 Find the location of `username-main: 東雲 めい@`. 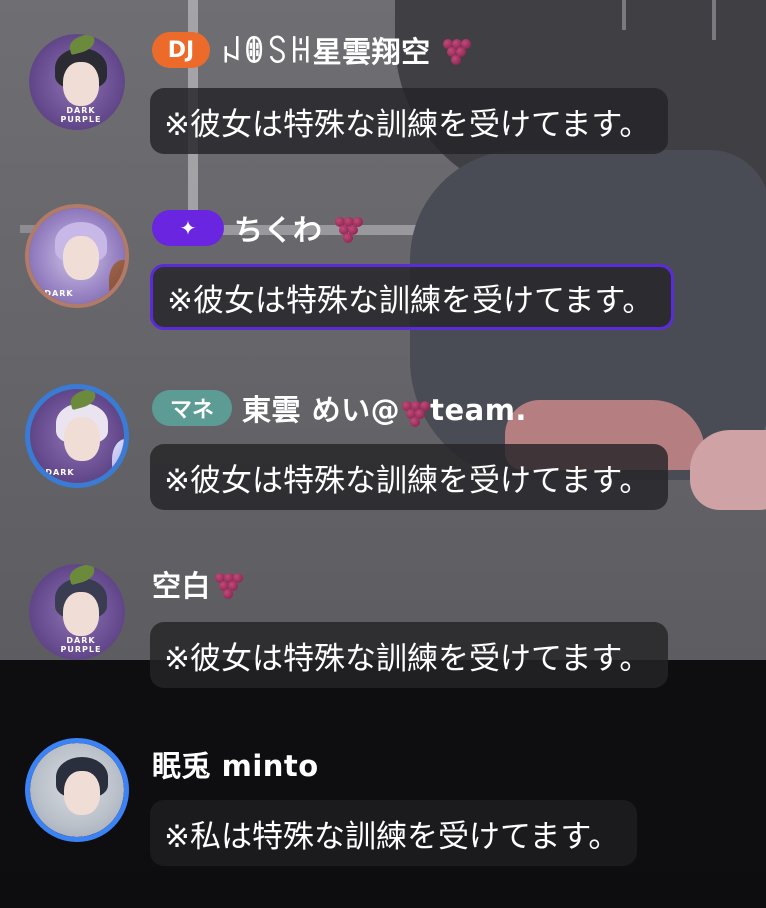

username-main: 東雲 めい@ is located at coordinates (321, 410).